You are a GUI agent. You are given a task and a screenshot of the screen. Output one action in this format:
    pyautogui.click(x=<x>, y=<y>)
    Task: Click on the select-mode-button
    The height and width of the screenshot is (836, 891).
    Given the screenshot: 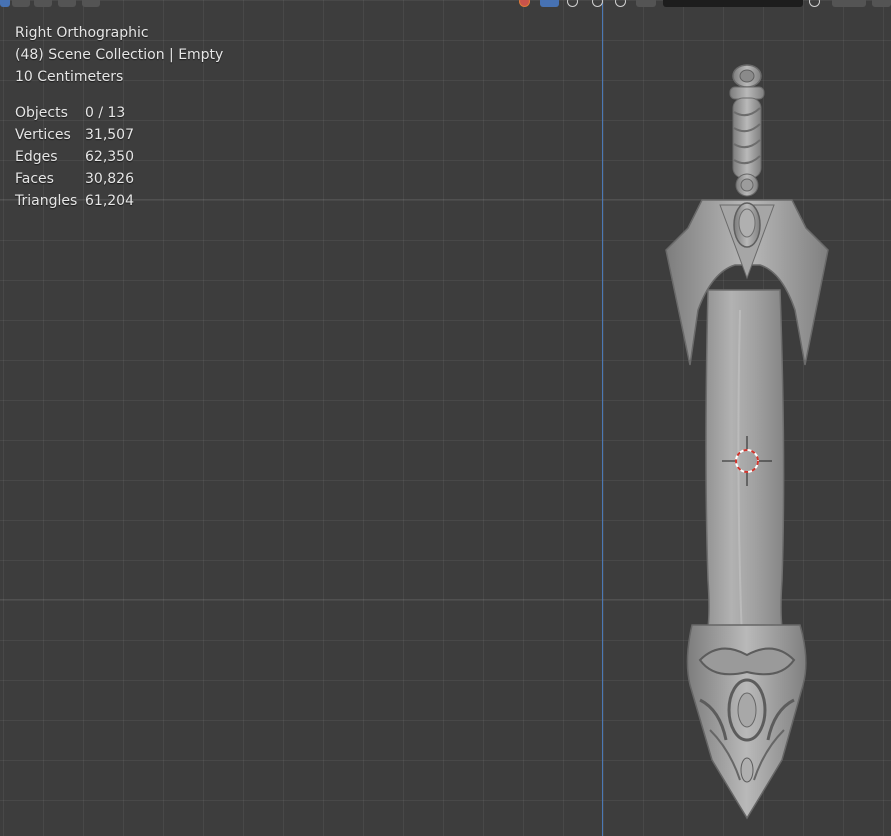 What is the action you would take?
    pyautogui.click(x=5, y=3)
    